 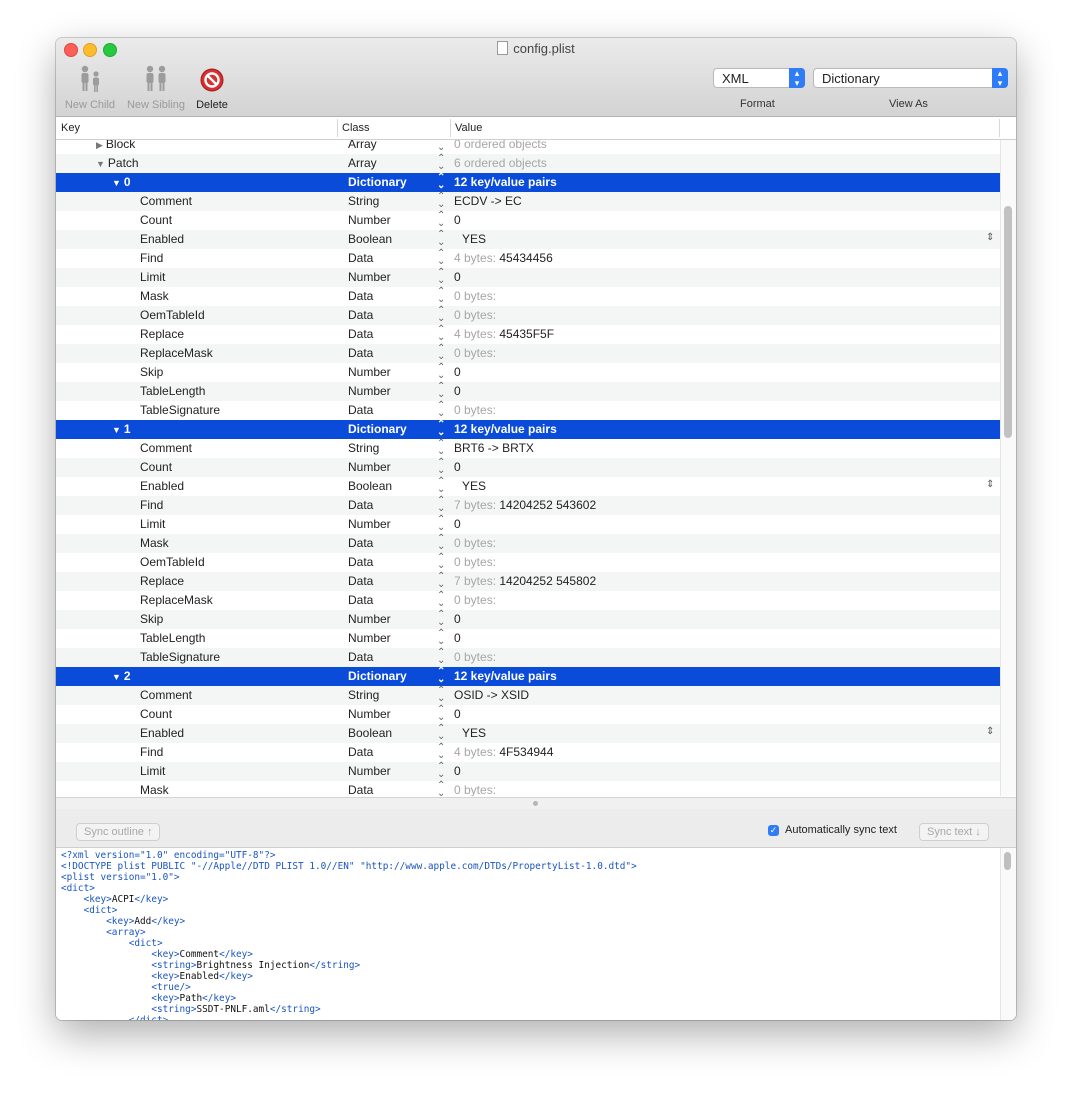 What do you see at coordinates (1008, 934) in the screenshot?
I see `text-scrollbar` at bounding box center [1008, 934].